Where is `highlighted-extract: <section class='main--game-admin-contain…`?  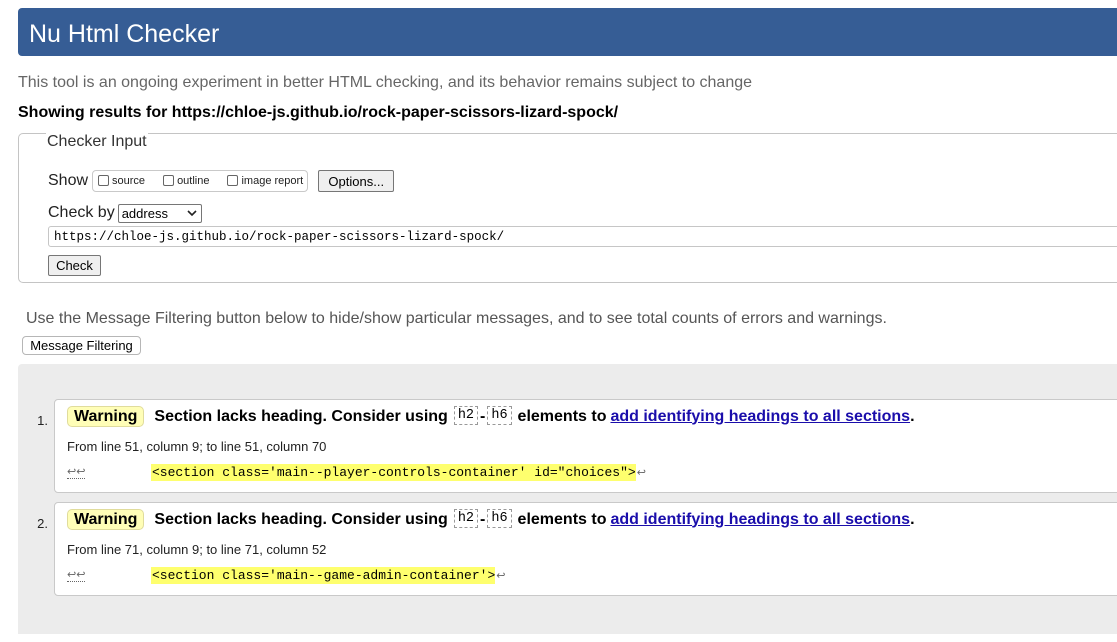
highlighted-extract: <section class='main--game-admin-contain… is located at coordinates (323, 575).